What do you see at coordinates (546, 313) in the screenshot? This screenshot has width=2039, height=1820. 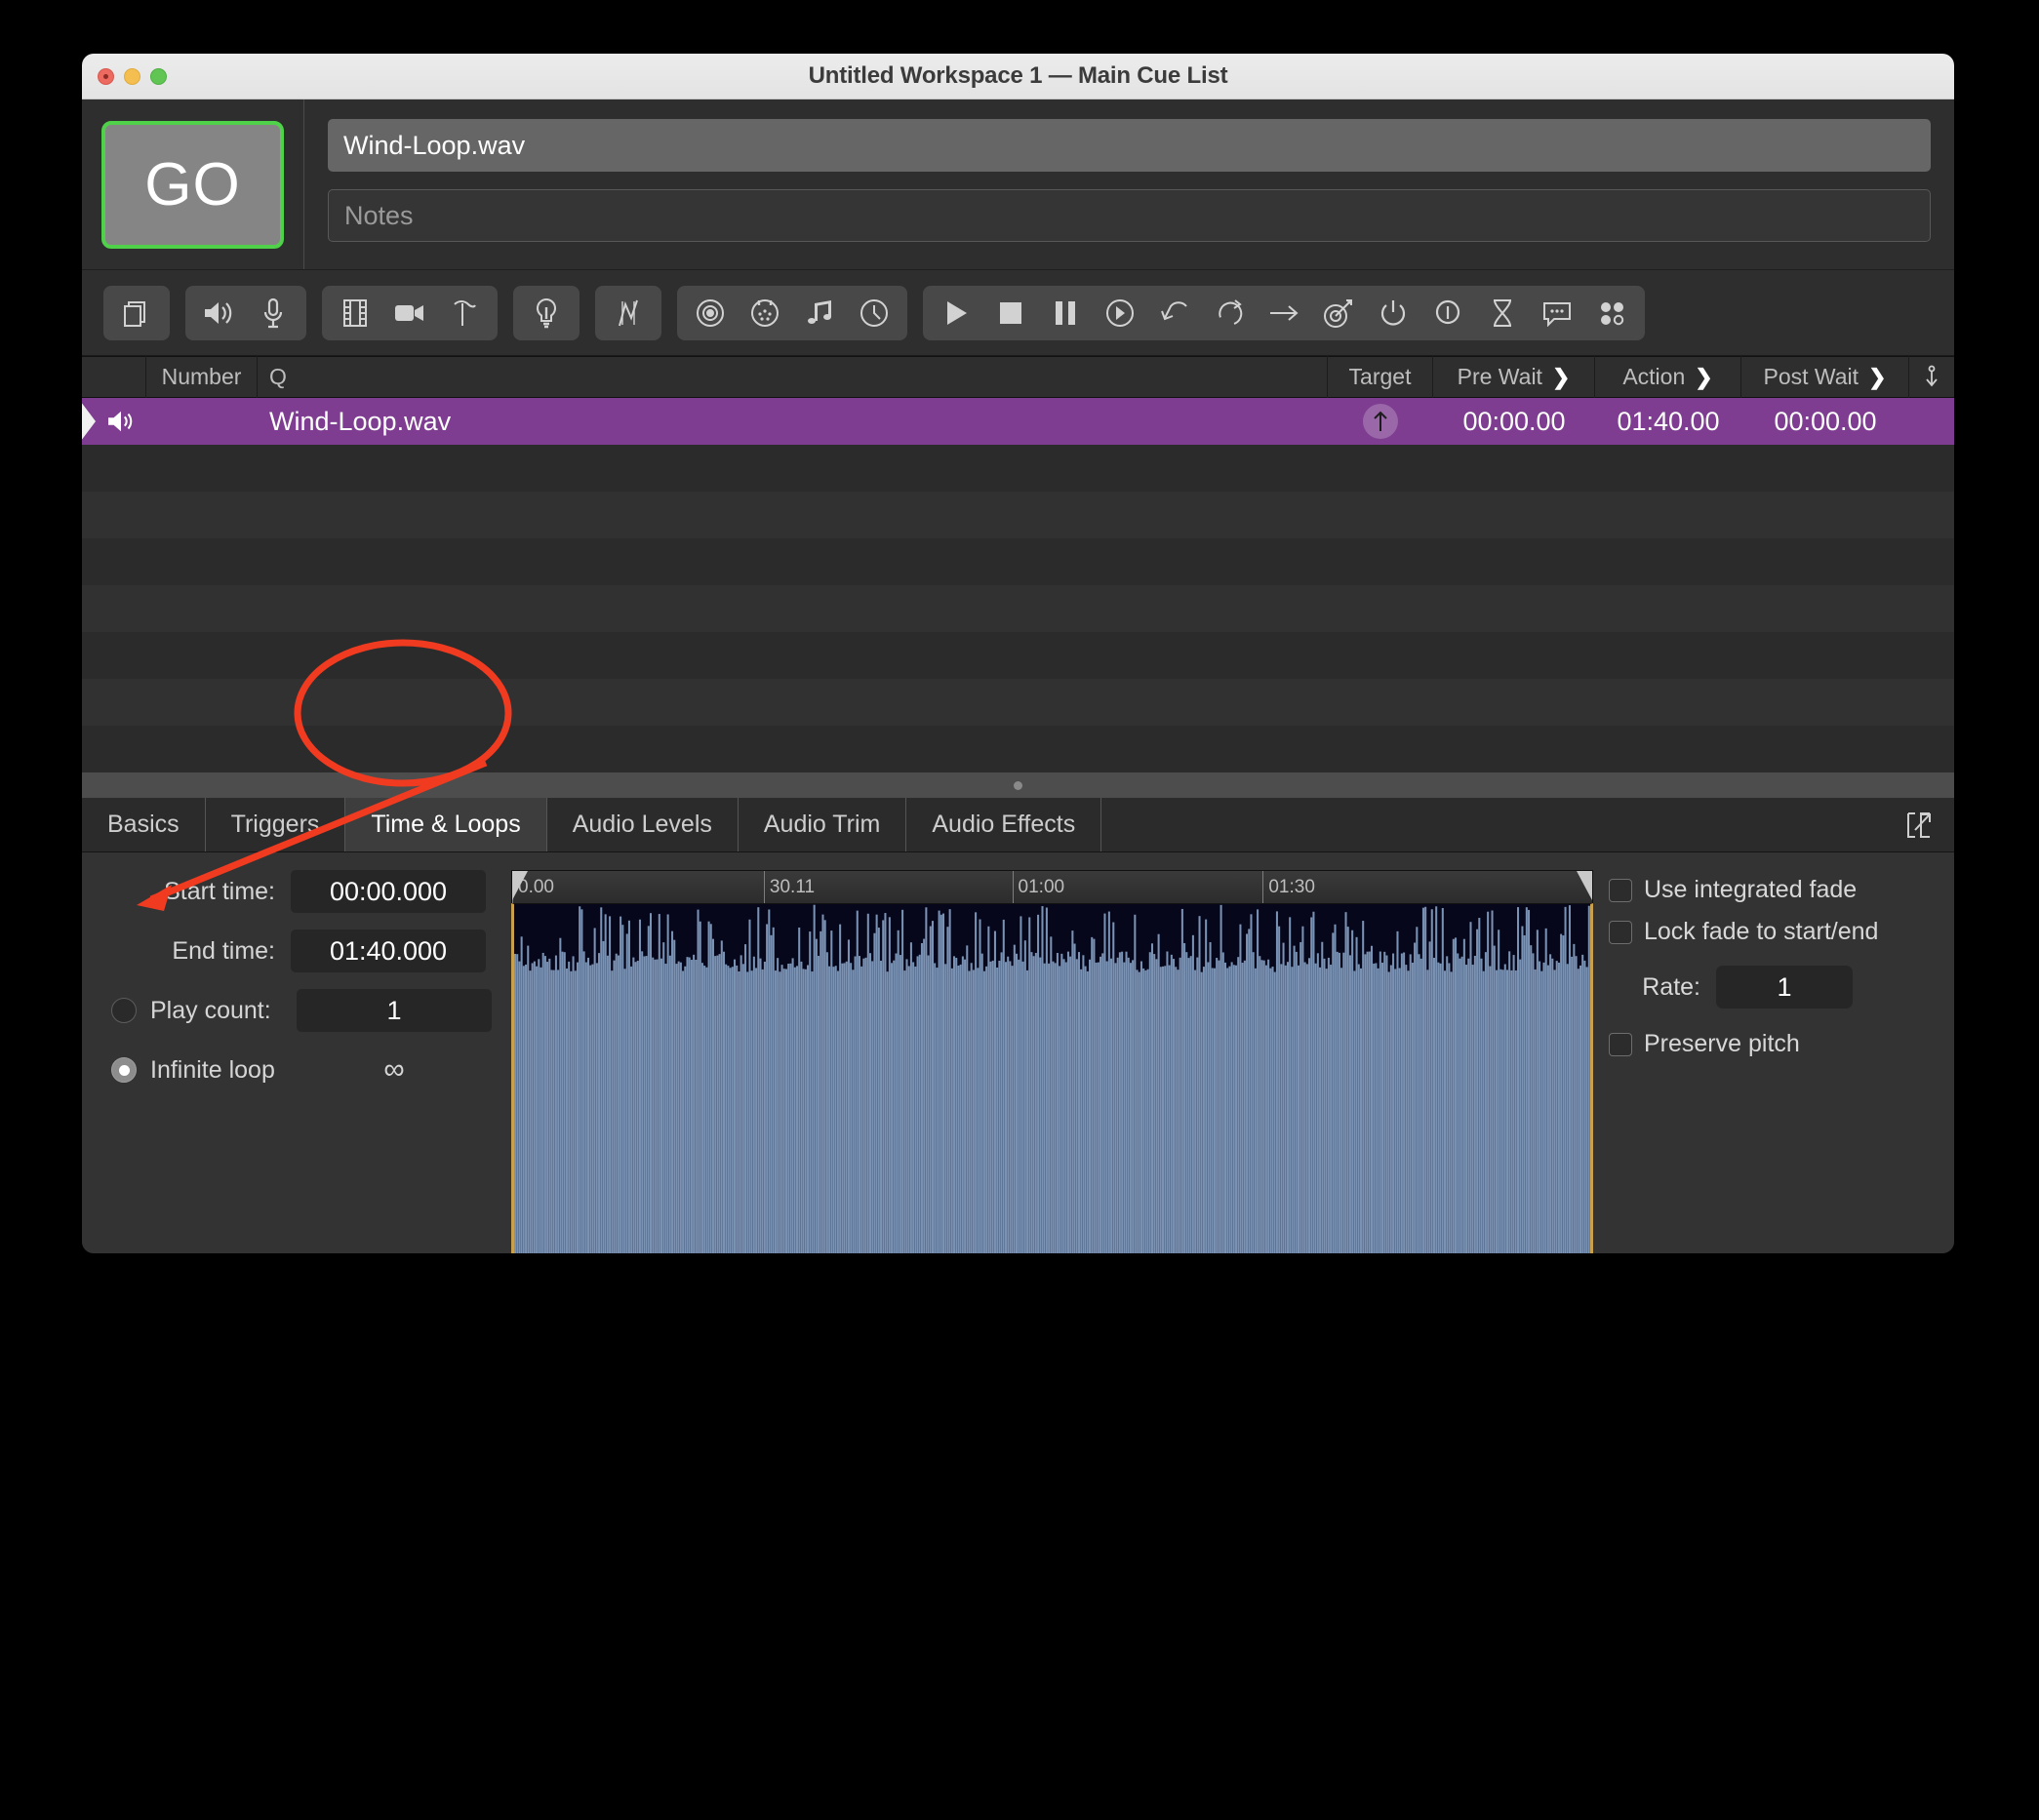 I see `light-cue-icon` at bounding box center [546, 313].